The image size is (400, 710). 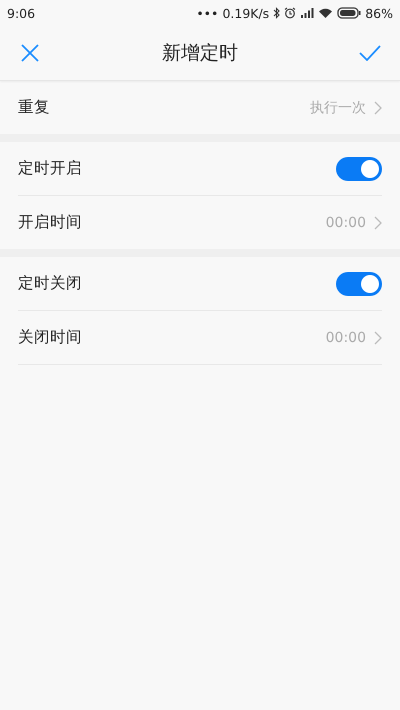 What do you see at coordinates (379, 13) in the screenshot?
I see `battery-percent: 86%` at bounding box center [379, 13].